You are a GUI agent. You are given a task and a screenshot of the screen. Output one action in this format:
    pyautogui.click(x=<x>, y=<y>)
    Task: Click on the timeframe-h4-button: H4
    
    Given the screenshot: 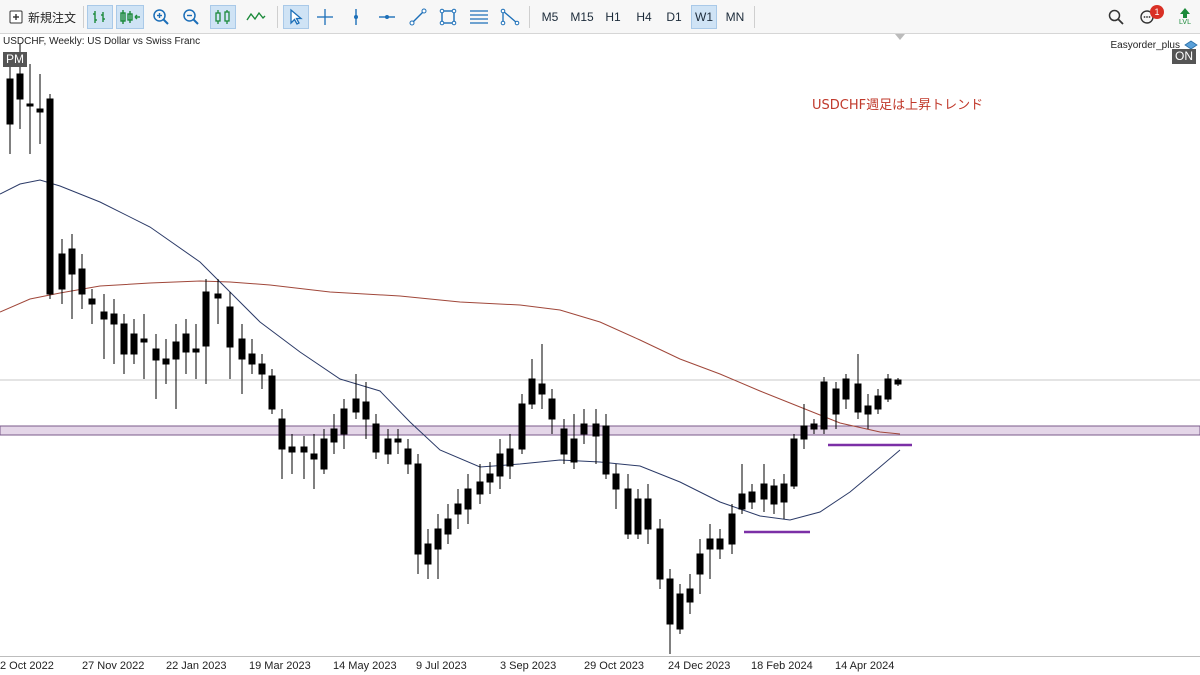 What is the action you would take?
    pyautogui.click(x=644, y=17)
    